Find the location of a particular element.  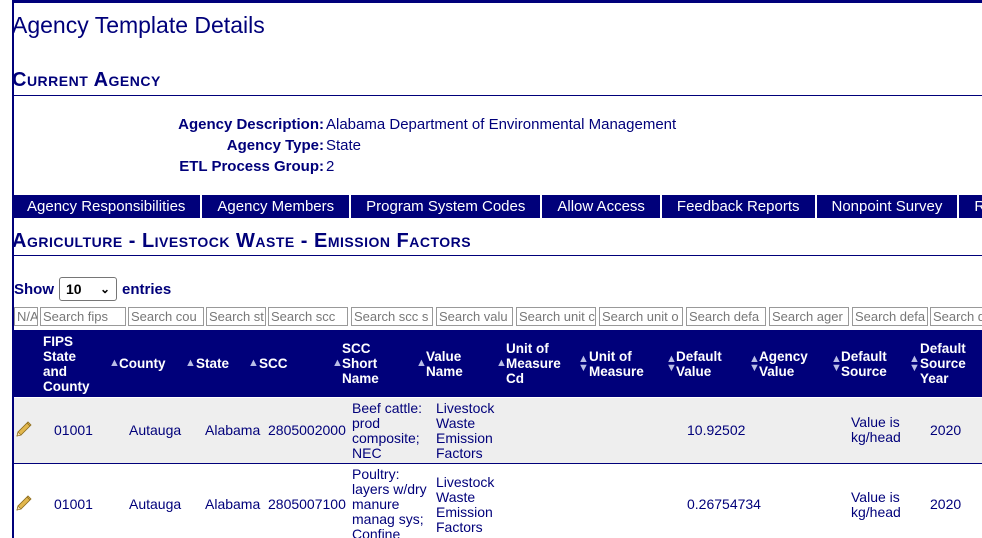

tab-feedback-reports: Feedback Reports is located at coordinates (739, 206).